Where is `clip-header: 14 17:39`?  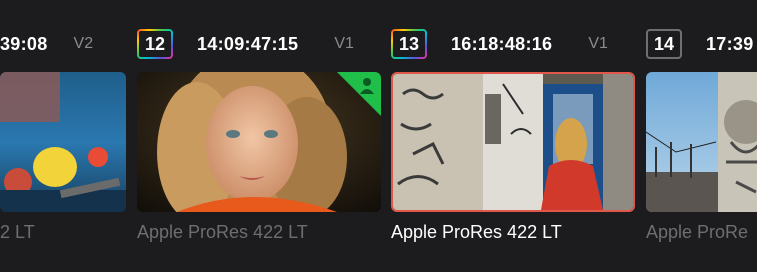 clip-header: 14 17:39 is located at coordinates (700, 44).